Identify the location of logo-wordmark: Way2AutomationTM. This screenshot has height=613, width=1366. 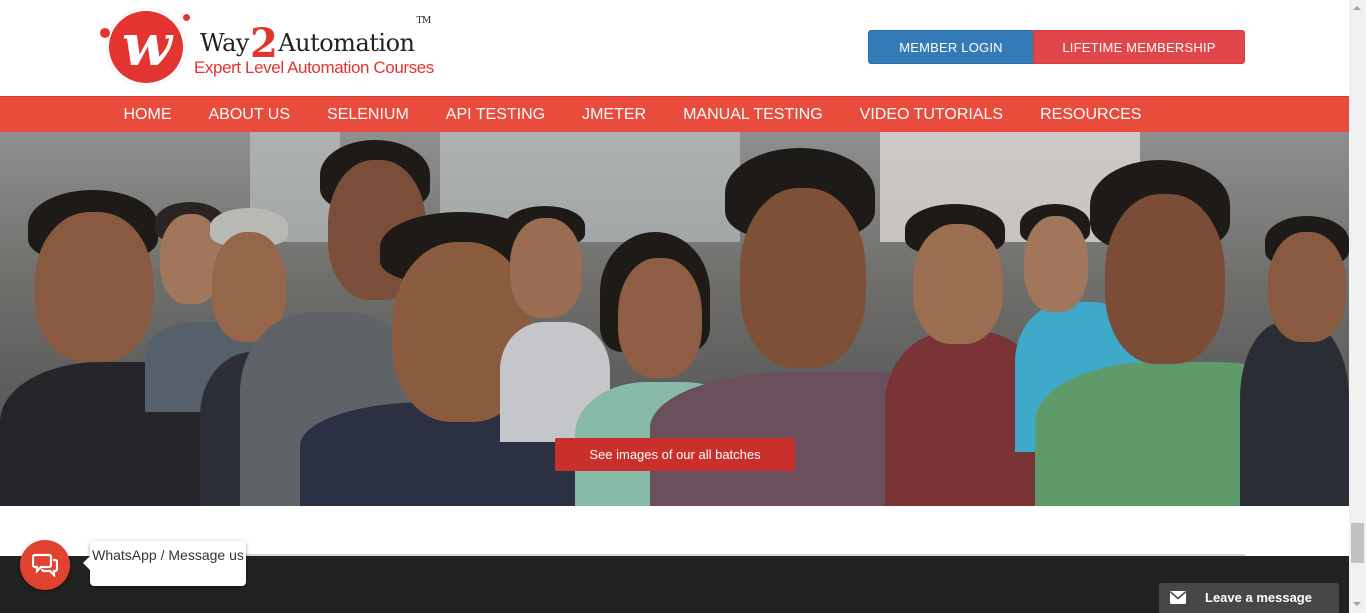
(315, 40).